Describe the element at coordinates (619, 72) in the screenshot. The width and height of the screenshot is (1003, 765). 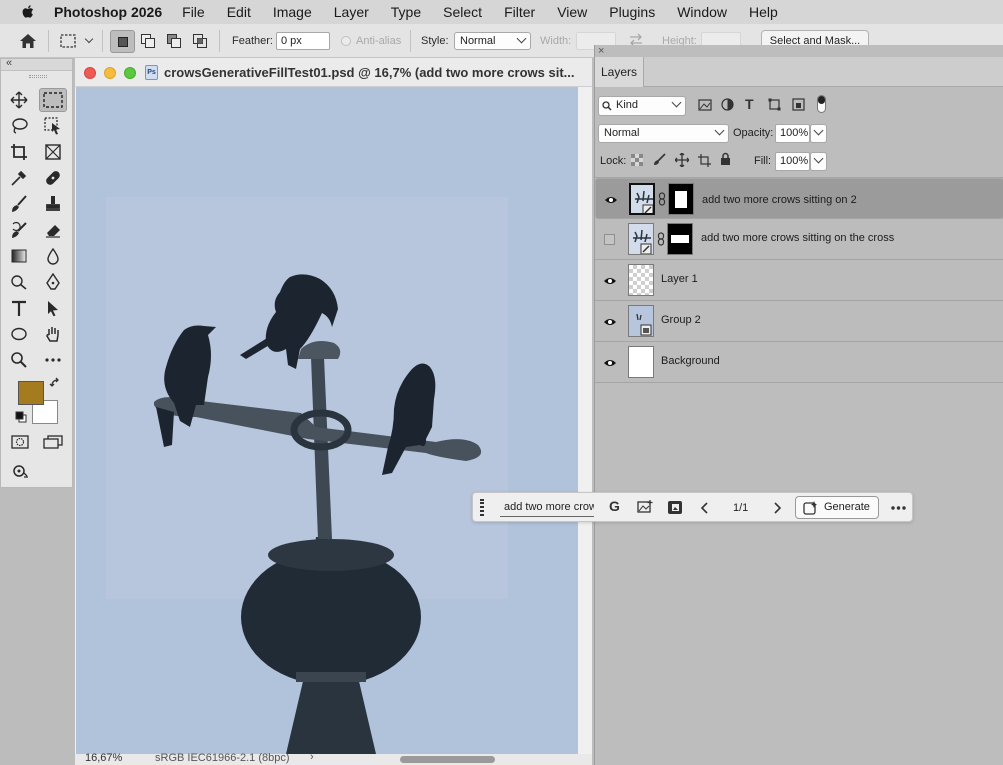
I see `tab-layers: Layers` at that location.